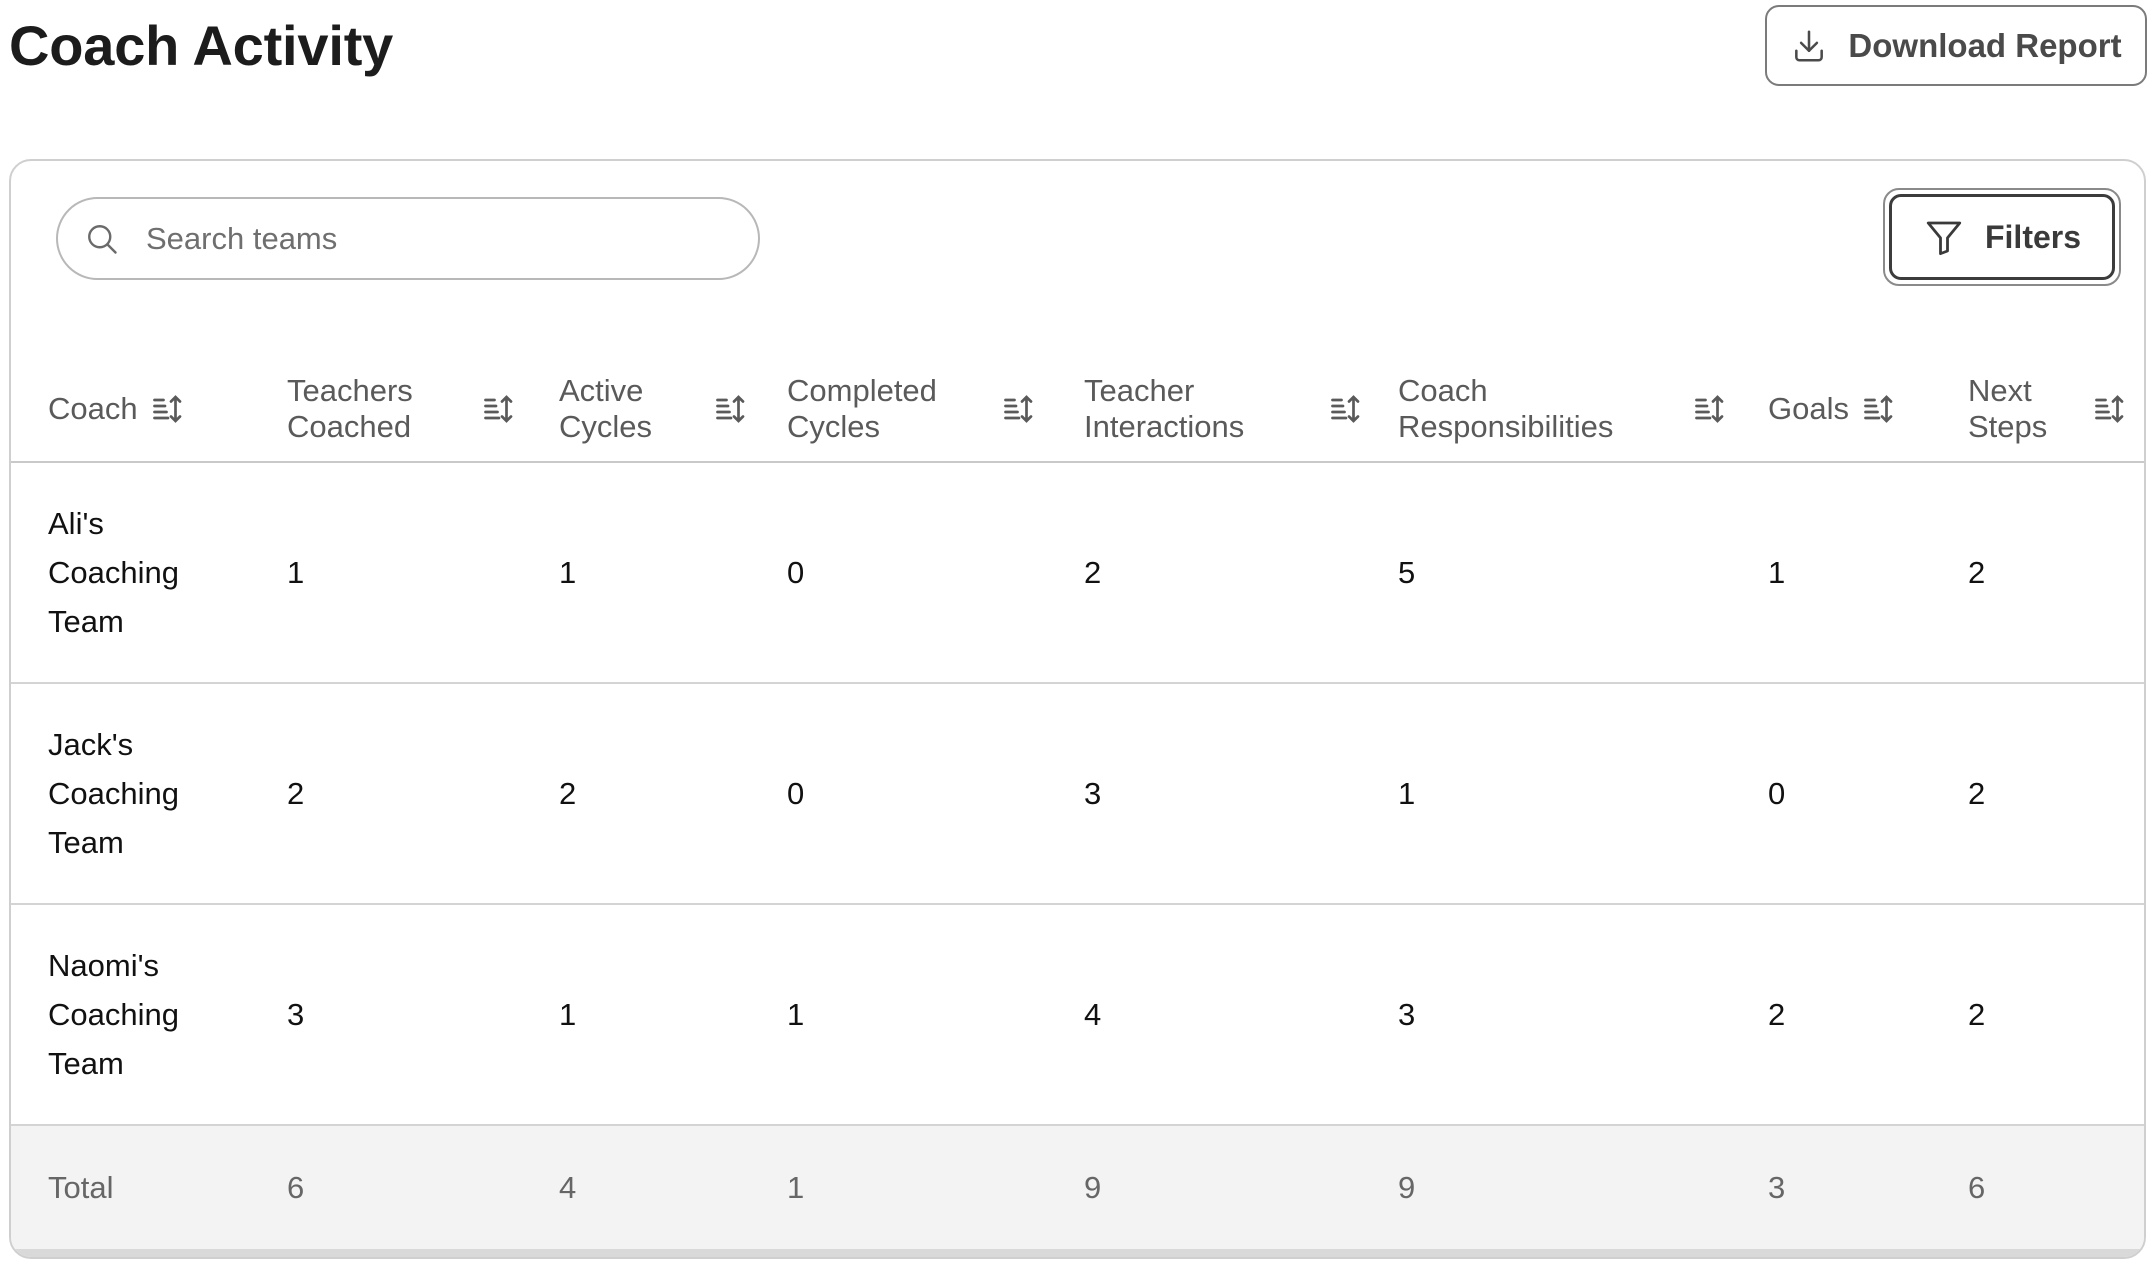 This screenshot has width=2152, height=1266. Describe the element at coordinates (296, 572) in the screenshot. I see `teachers-coached-cell: 1` at that location.